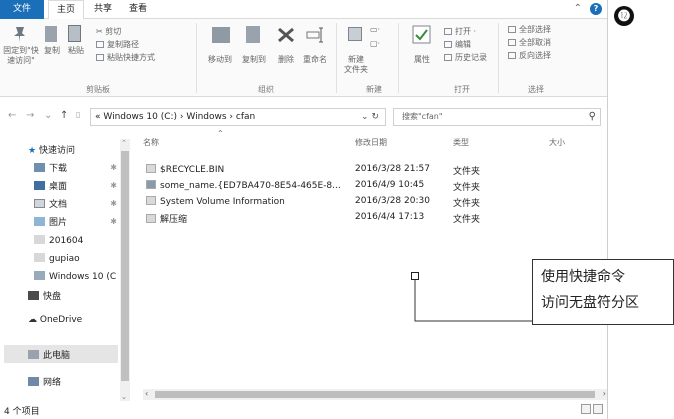 The image size is (674, 419). Describe the element at coordinates (33, 295) in the screenshot. I see `kuaipan-icon` at that location.